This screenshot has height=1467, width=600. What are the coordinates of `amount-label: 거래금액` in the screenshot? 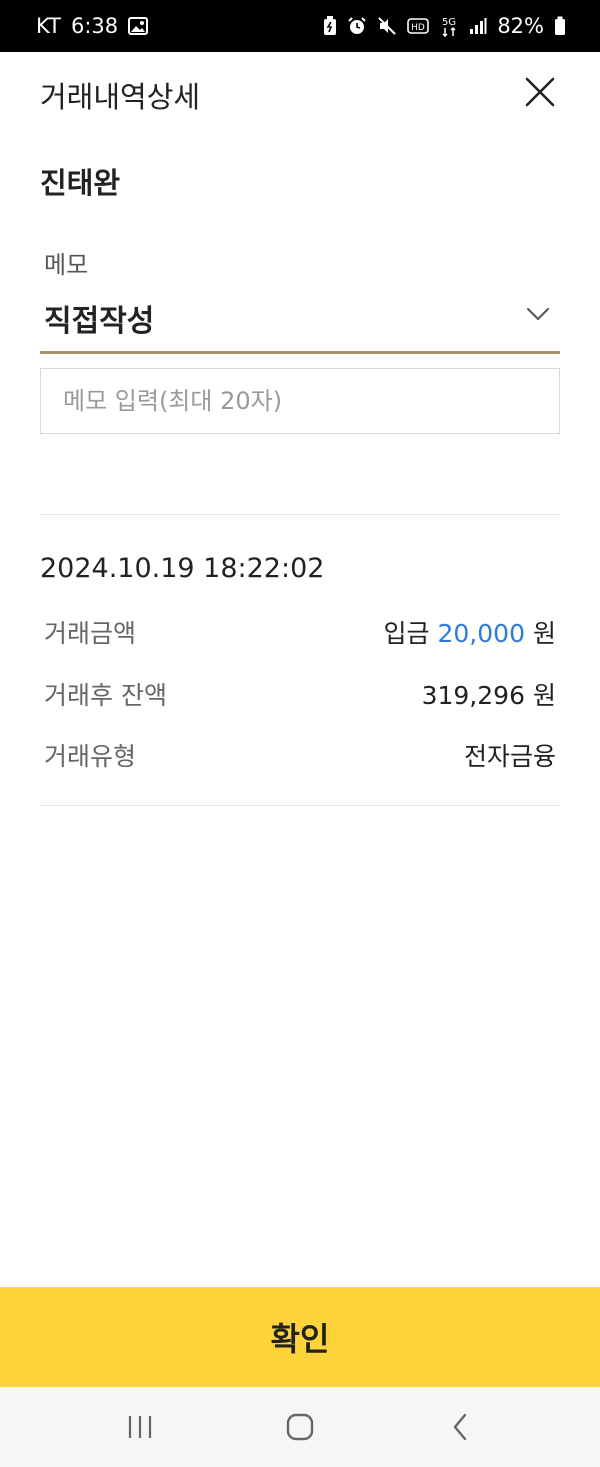 It's located at (90, 633).